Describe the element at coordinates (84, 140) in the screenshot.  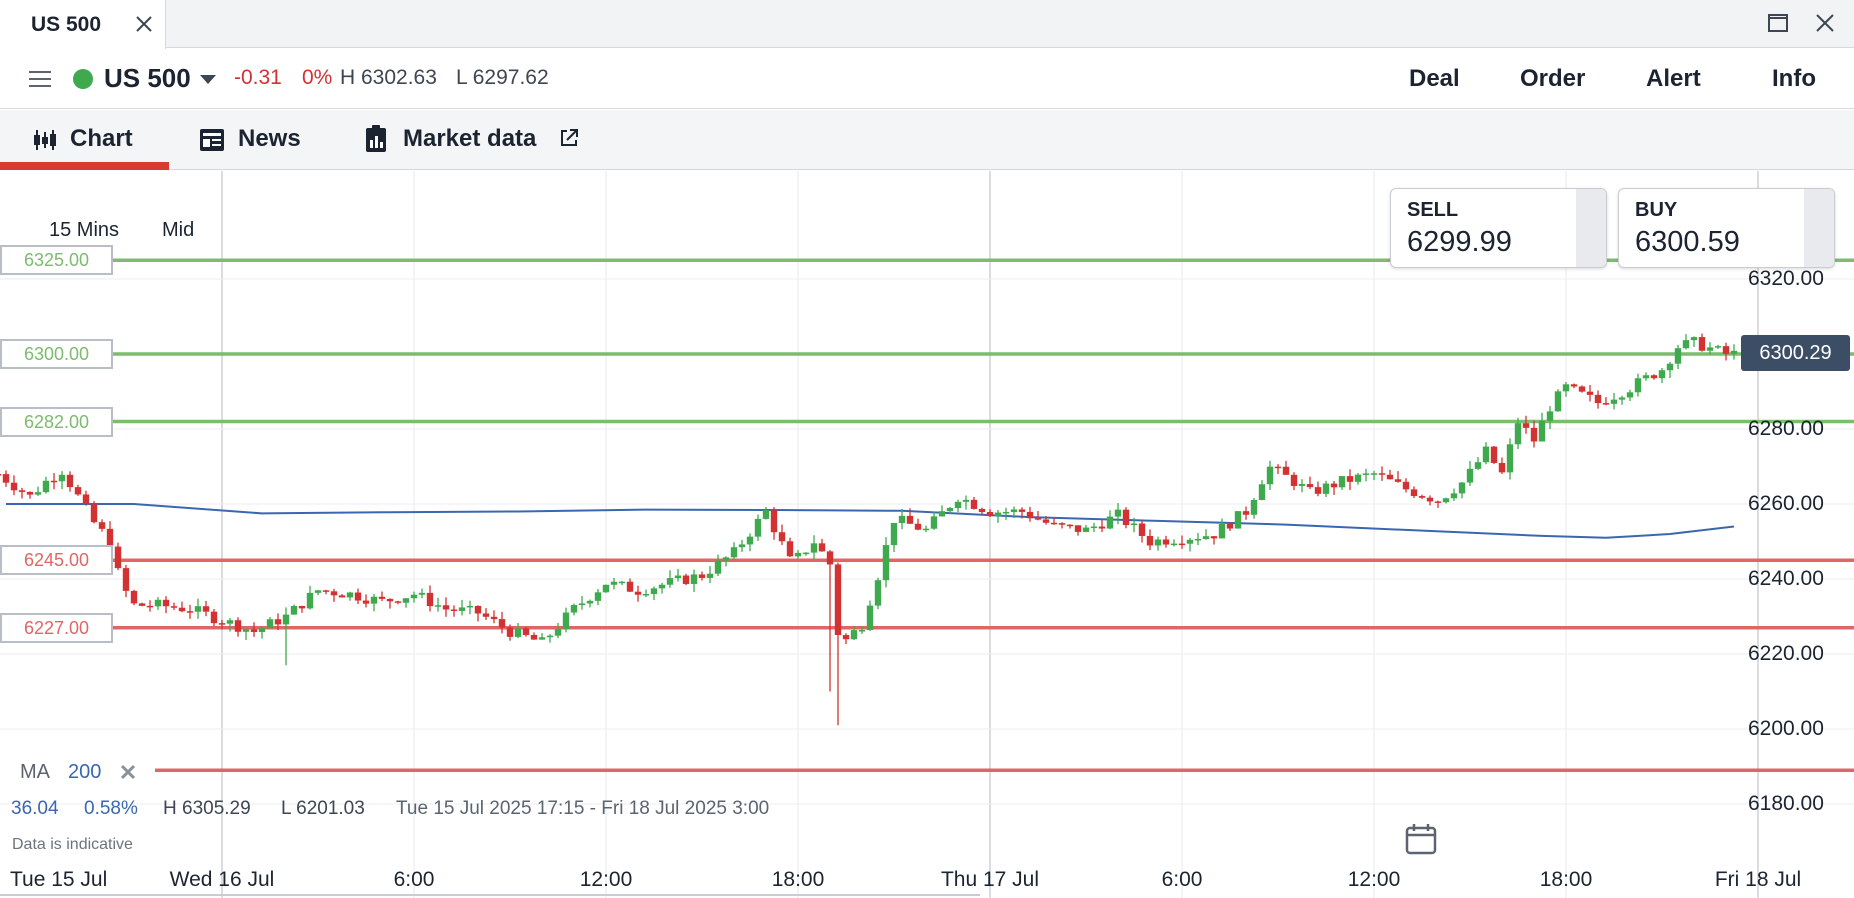
I see `tab-chart: Chart` at that location.